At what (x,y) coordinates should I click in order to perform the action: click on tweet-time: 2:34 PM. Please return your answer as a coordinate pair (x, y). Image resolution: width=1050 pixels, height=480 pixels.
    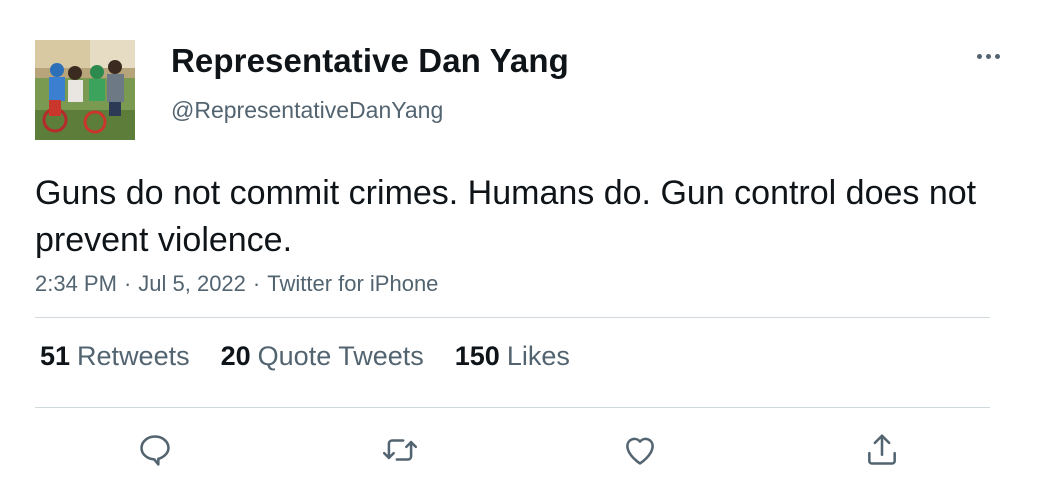
    Looking at the image, I should click on (76, 283).